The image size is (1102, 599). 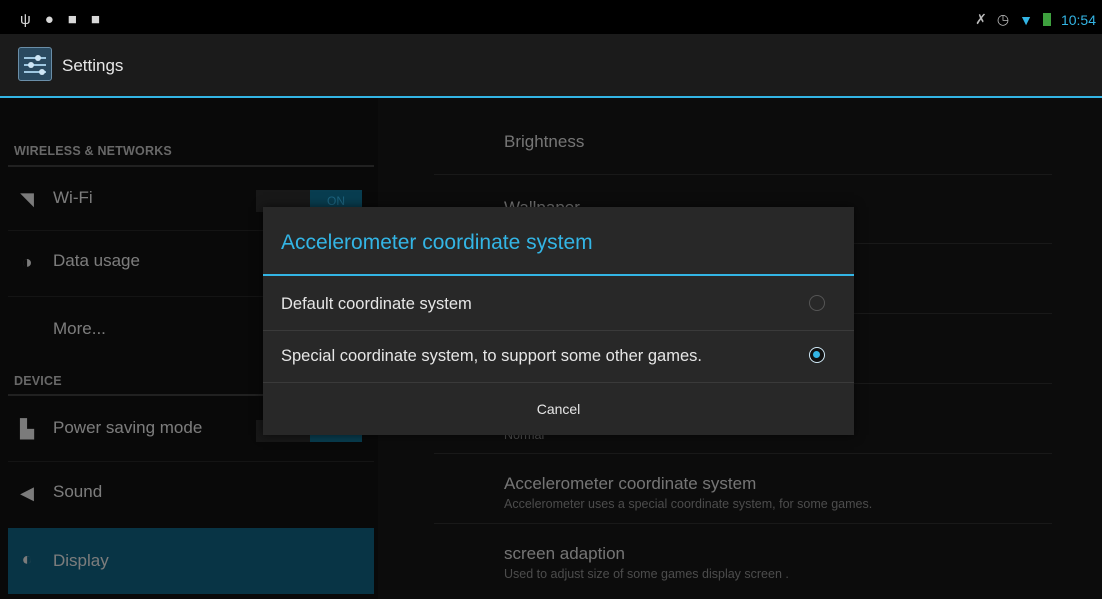 What do you see at coordinates (93, 65) in the screenshot?
I see `app-title: Settings` at bounding box center [93, 65].